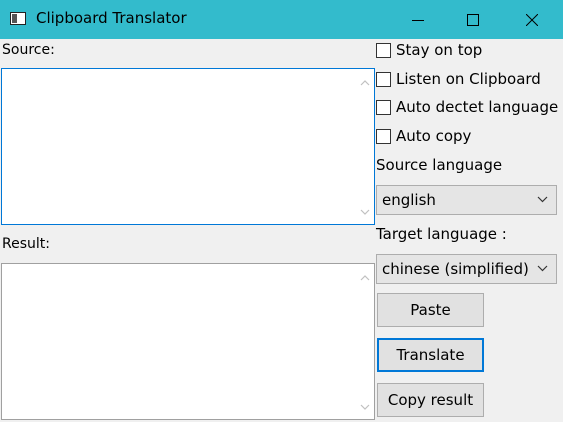 Image resolution: width=563 pixels, height=422 pixels. What do you see at coordinates (439, 50) in the screenshot?
I see `stay-on-top-label: Stay on top` at bounding box center [439, 50].